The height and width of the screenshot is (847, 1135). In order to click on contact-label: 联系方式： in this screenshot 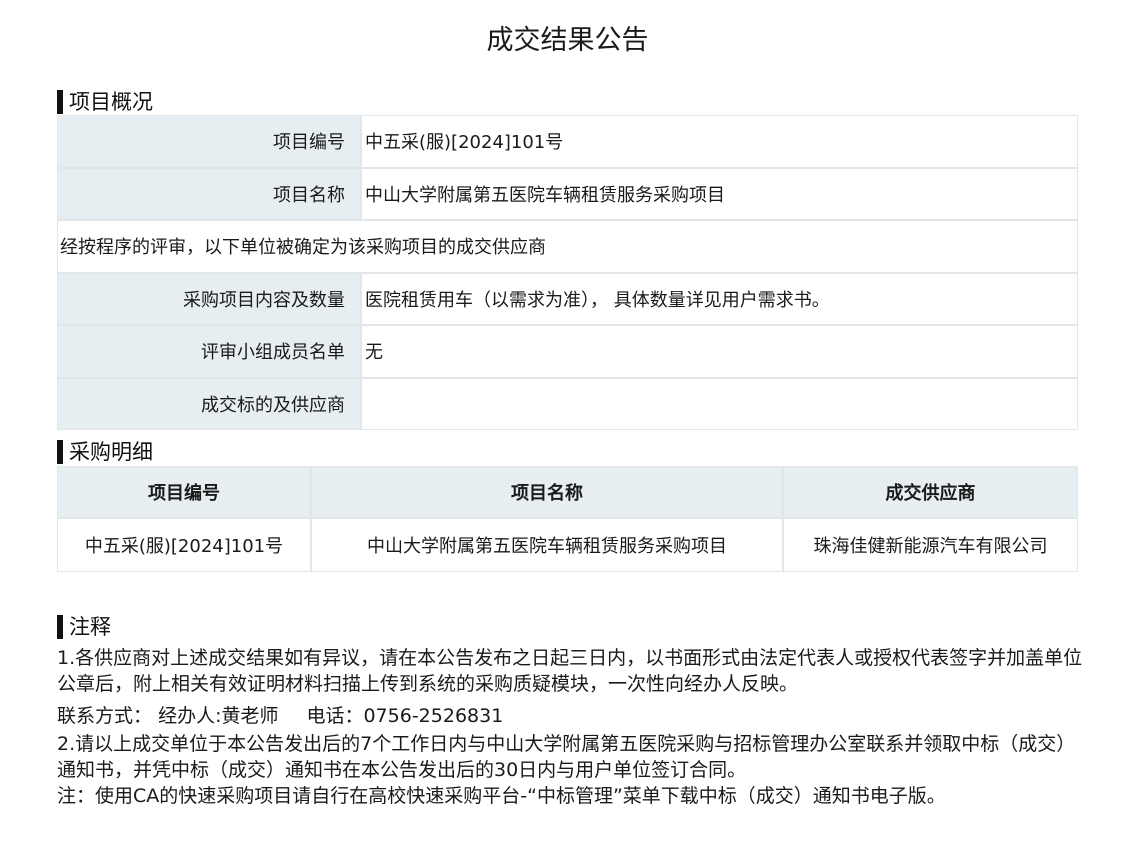, I will do `click(105, 716)`.